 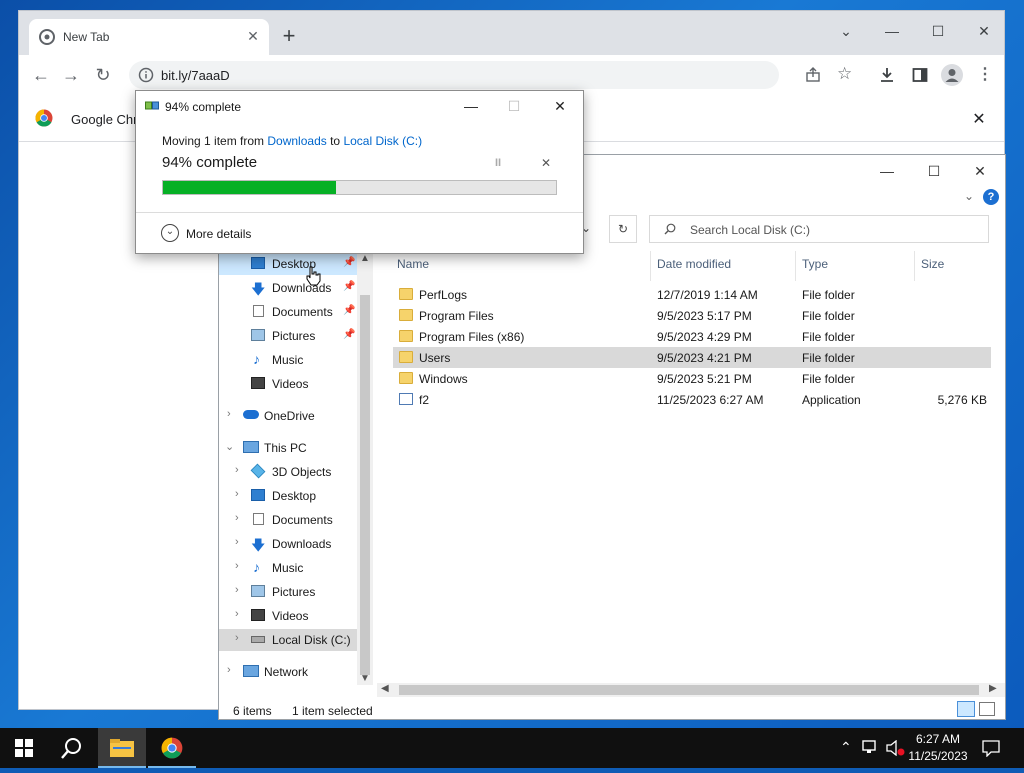 I want to click on horizontal-scrollbar: ◀ ▶, so click(x=691, y=690).